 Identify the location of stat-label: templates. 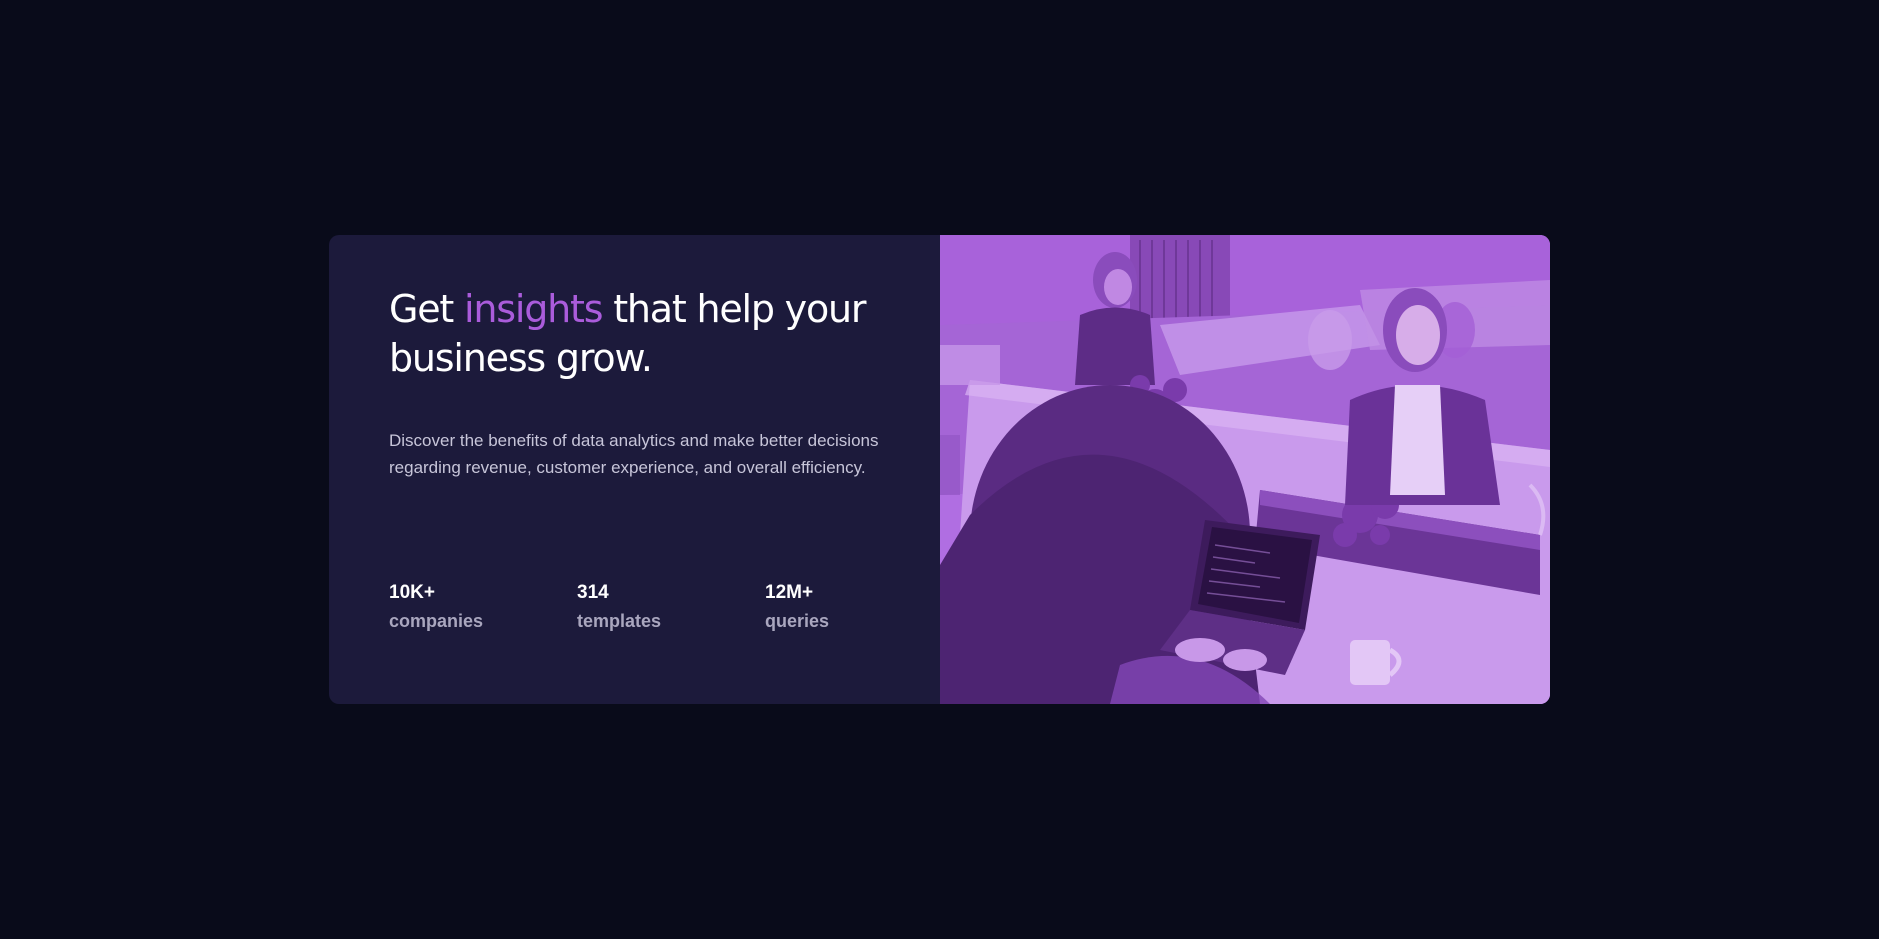
(619, 621).